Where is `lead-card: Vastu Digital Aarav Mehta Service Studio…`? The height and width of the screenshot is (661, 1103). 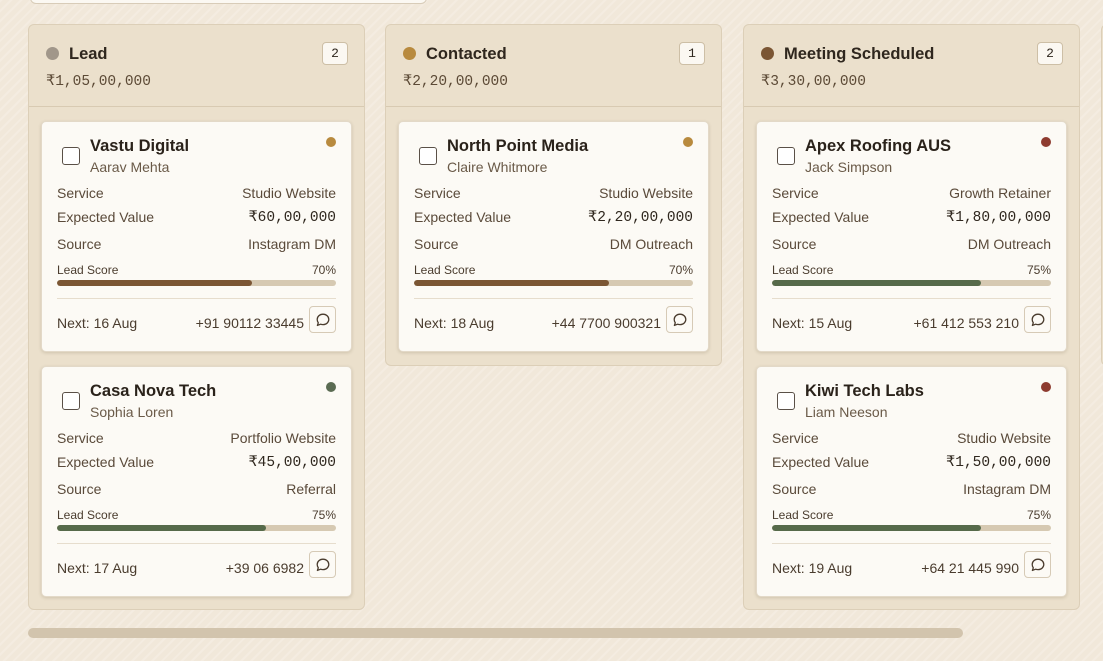
lead-card: Vastu Digital Aarav Mehta Service Studio… is located at coordinates (196, 236).